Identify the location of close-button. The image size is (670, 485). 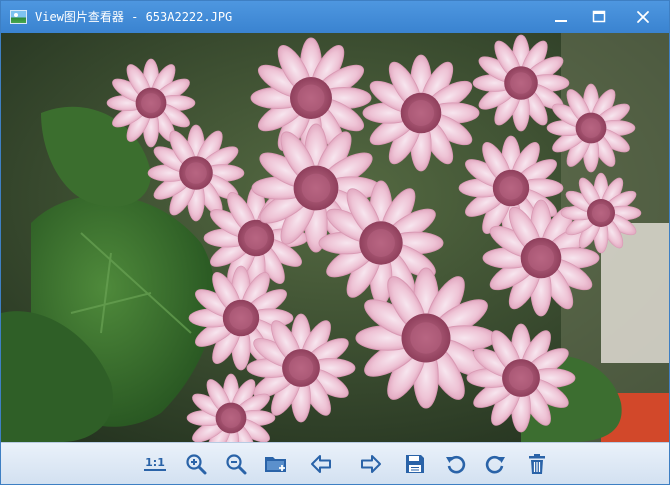
(643, 17).